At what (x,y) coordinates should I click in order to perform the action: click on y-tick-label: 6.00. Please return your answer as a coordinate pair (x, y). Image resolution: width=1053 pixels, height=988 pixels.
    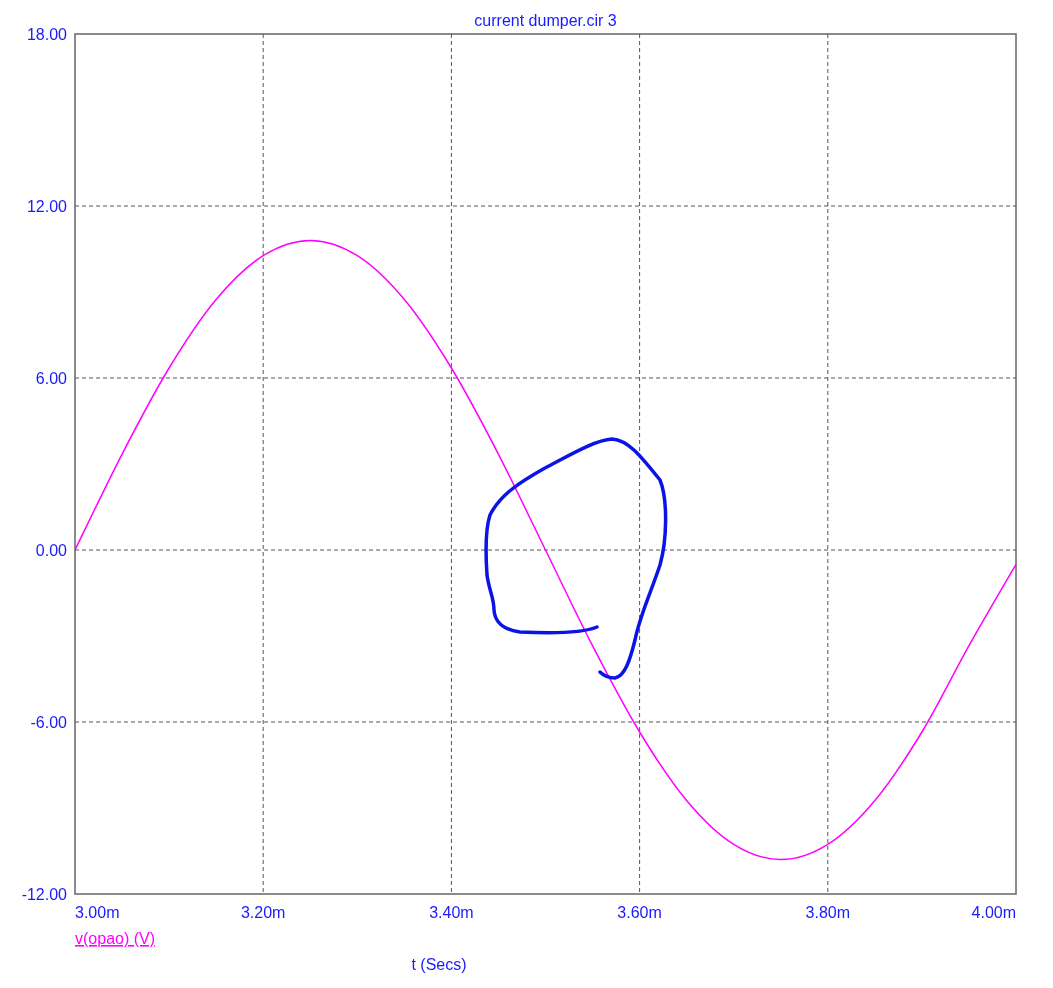
    Looking at the image, I should click on (51, 378).